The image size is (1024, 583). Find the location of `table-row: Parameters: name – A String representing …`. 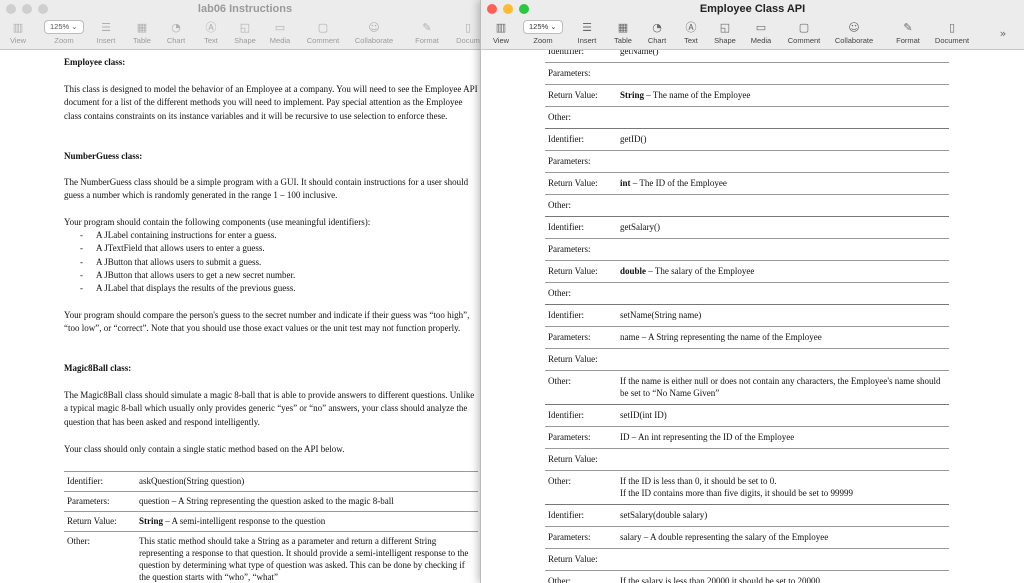

table-row: Parameters: name – A String representing … is located at coordinates (747, 337).